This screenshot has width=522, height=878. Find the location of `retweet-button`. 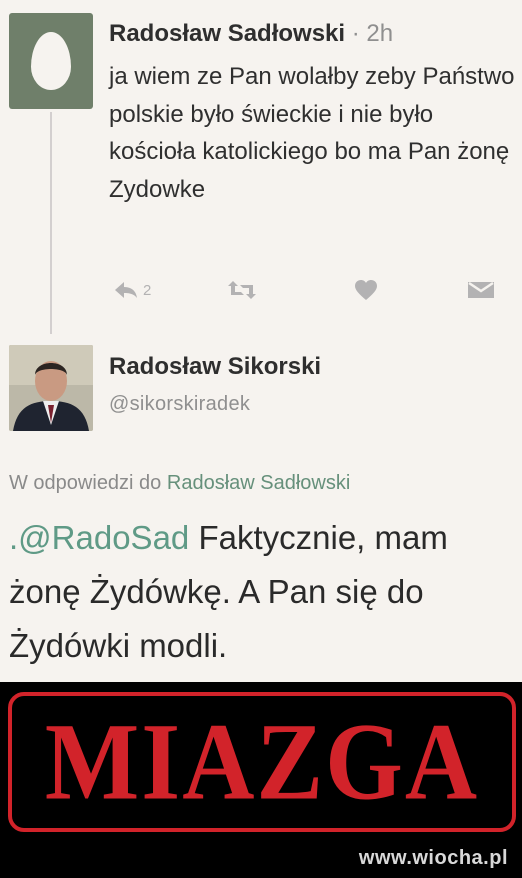

retweet-button is located at coordinates (242, 290).